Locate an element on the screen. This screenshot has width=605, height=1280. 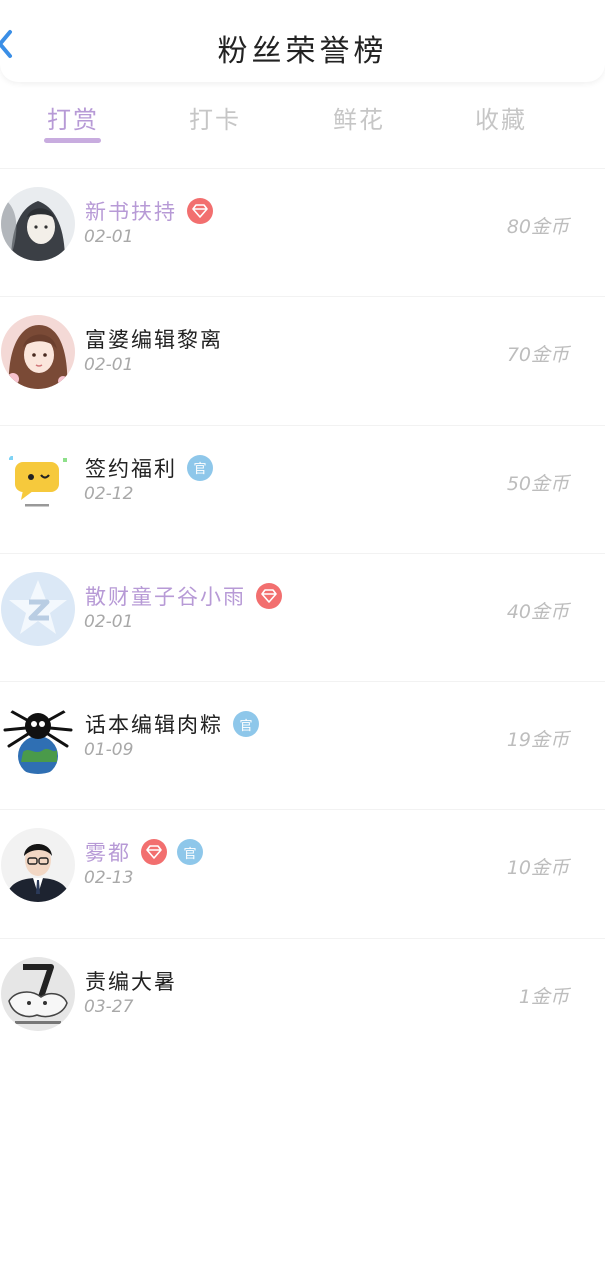
fan-name: 雾都 is located at coordinates (108, 853).